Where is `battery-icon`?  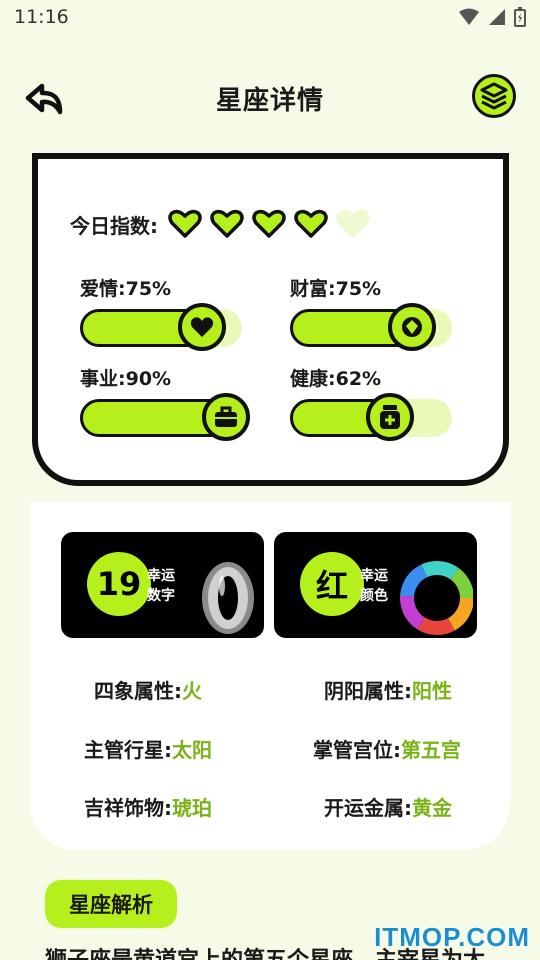
battery-icon is located at coordinates (520, 17).